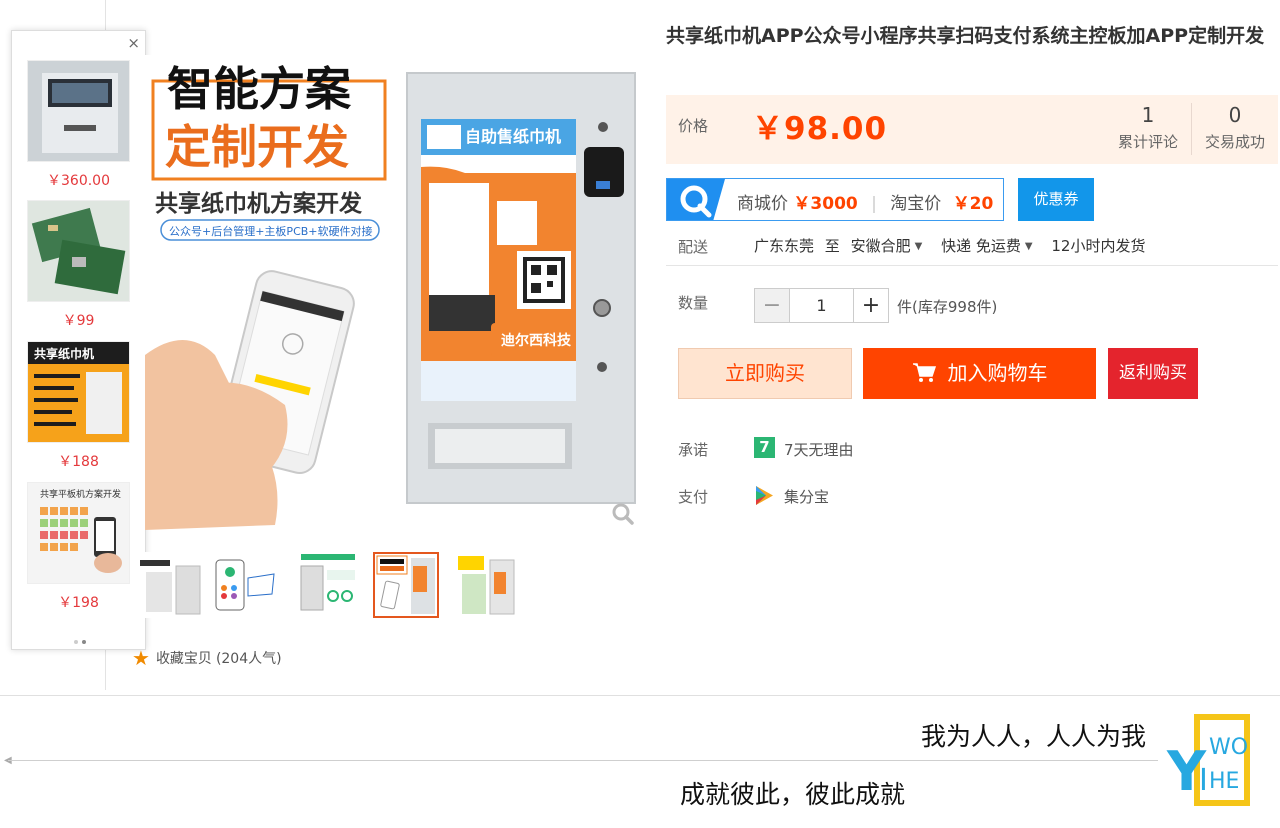 The height and width of the screenshot is (828, 1280). I want to click on close-icon: ×, so click(133, 43).